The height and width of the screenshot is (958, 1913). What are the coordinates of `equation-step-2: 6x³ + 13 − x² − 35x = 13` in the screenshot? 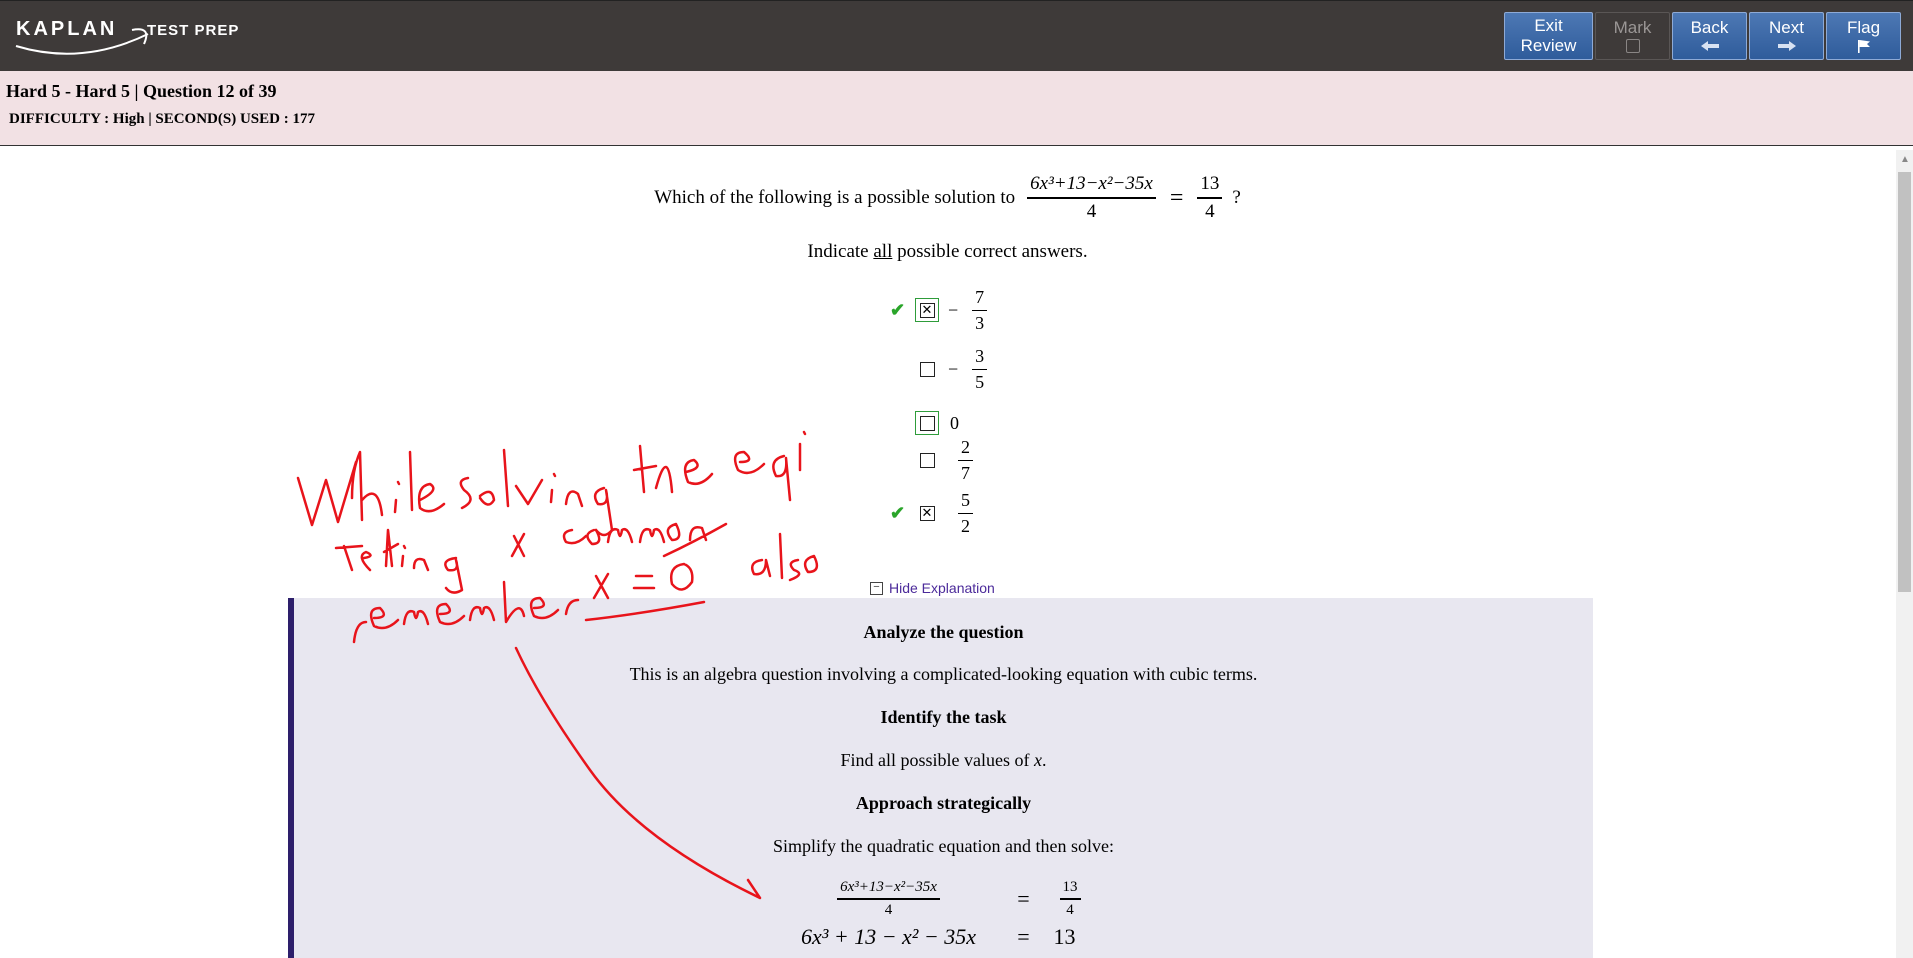 It's located at (943, 937).